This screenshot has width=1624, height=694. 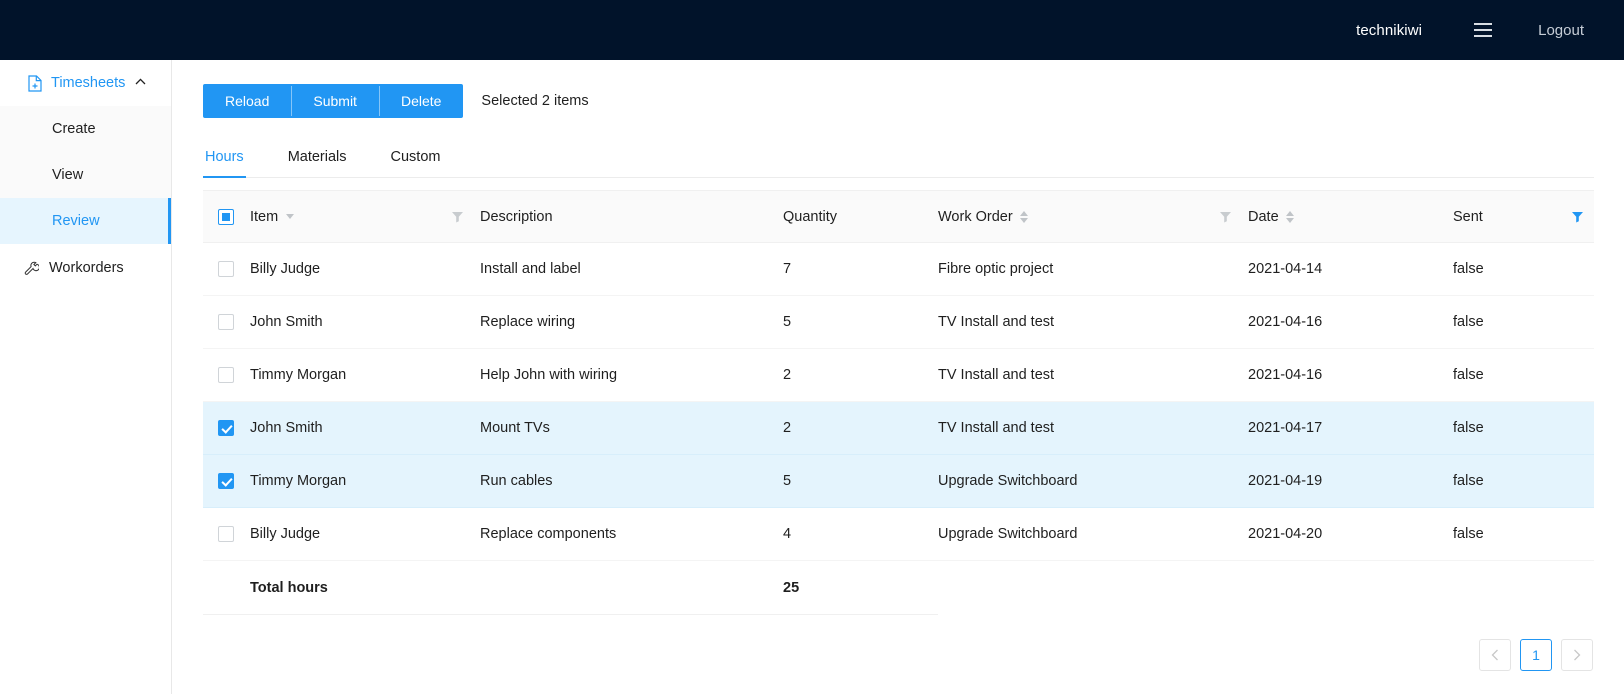 What do you see at coordinates (247, 101) in the screenshot?
I see `reload-button: Reload` at bounding box center [247, 101].